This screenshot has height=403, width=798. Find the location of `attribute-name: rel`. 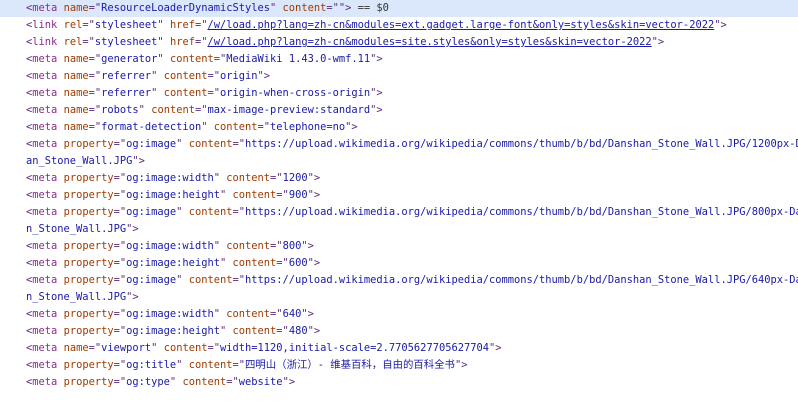

attribute-name: rel is located at coordinates (73, 42).